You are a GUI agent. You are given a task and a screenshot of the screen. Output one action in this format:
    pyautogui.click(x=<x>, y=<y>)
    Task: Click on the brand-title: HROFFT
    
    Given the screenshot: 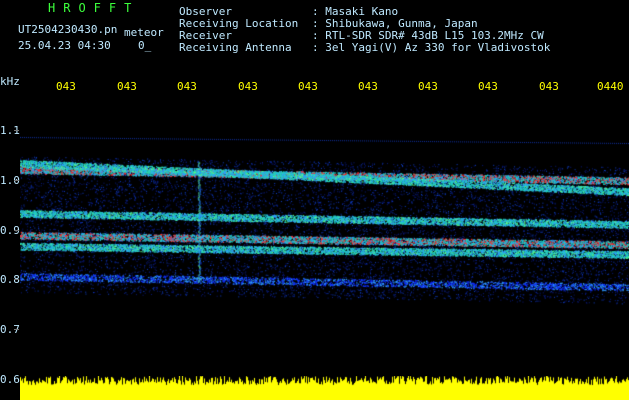 What is the action you would take?
    pyautogui.click(x=94, y=8)
    